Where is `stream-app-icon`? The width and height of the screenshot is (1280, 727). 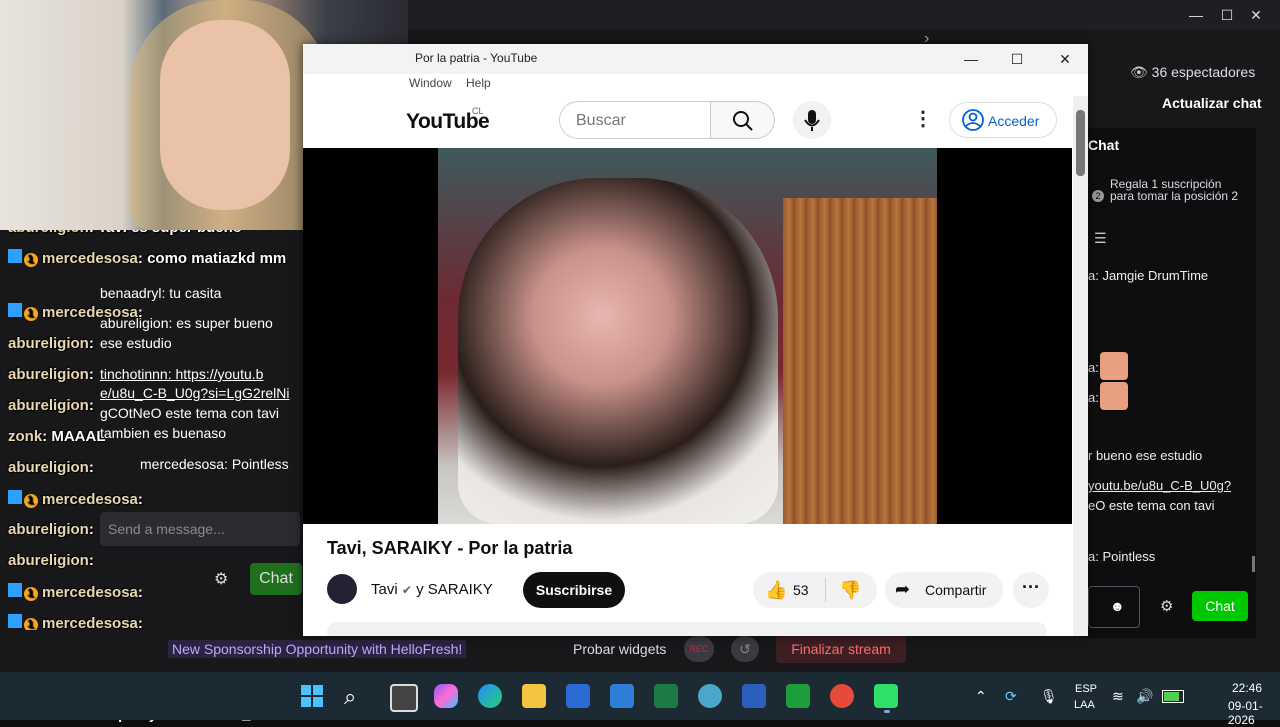
stream-app-icon is located at coordinates (886, 696).